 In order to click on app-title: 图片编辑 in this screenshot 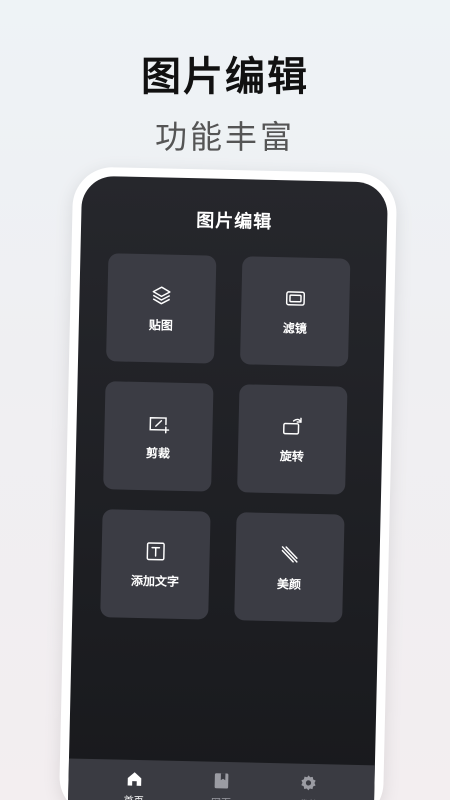, I will do `click(234, 221)`.